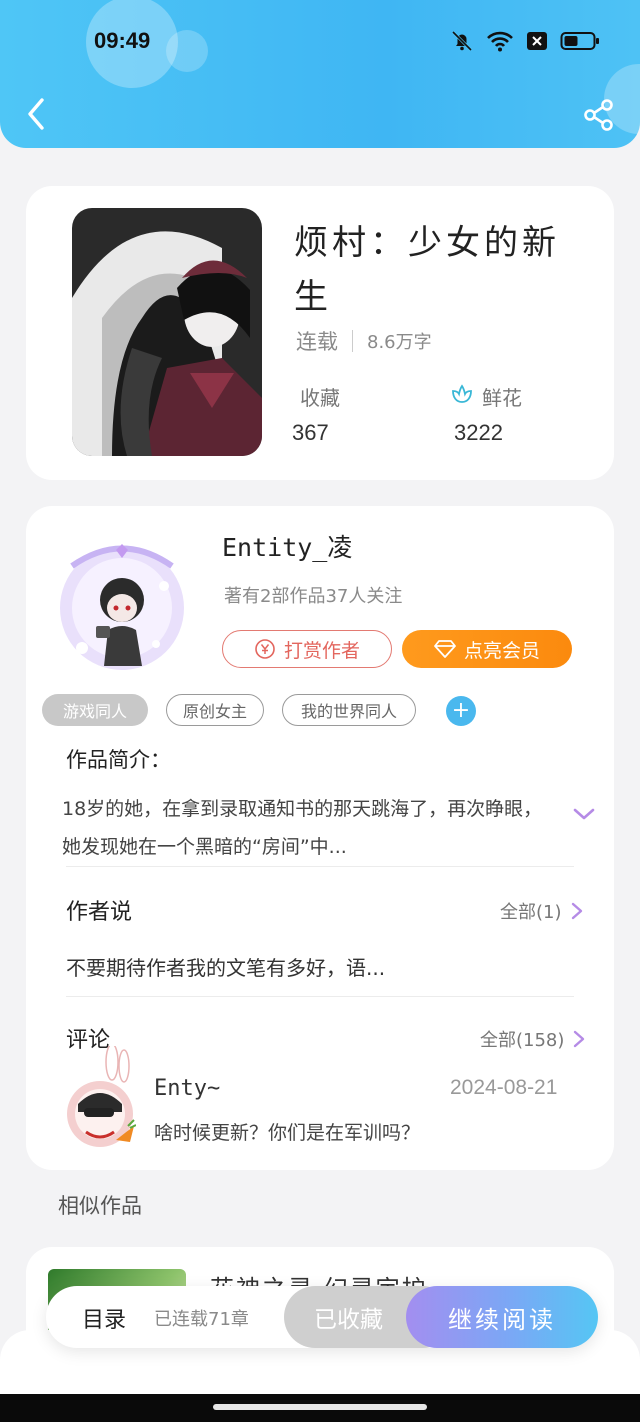  What do you see at coordinates (313, 596) in the screenshot?
I see `author-stats: 著有2部作品37人关注` at bounding box center [313, 596].